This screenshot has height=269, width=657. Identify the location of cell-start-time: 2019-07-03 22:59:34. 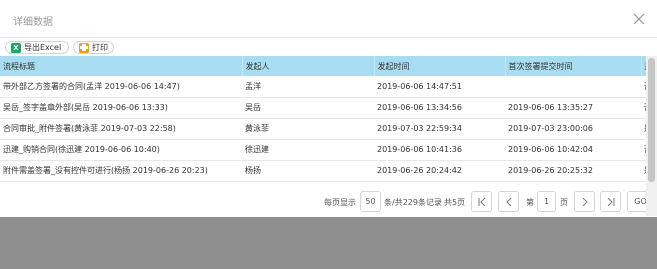
(419, 128).